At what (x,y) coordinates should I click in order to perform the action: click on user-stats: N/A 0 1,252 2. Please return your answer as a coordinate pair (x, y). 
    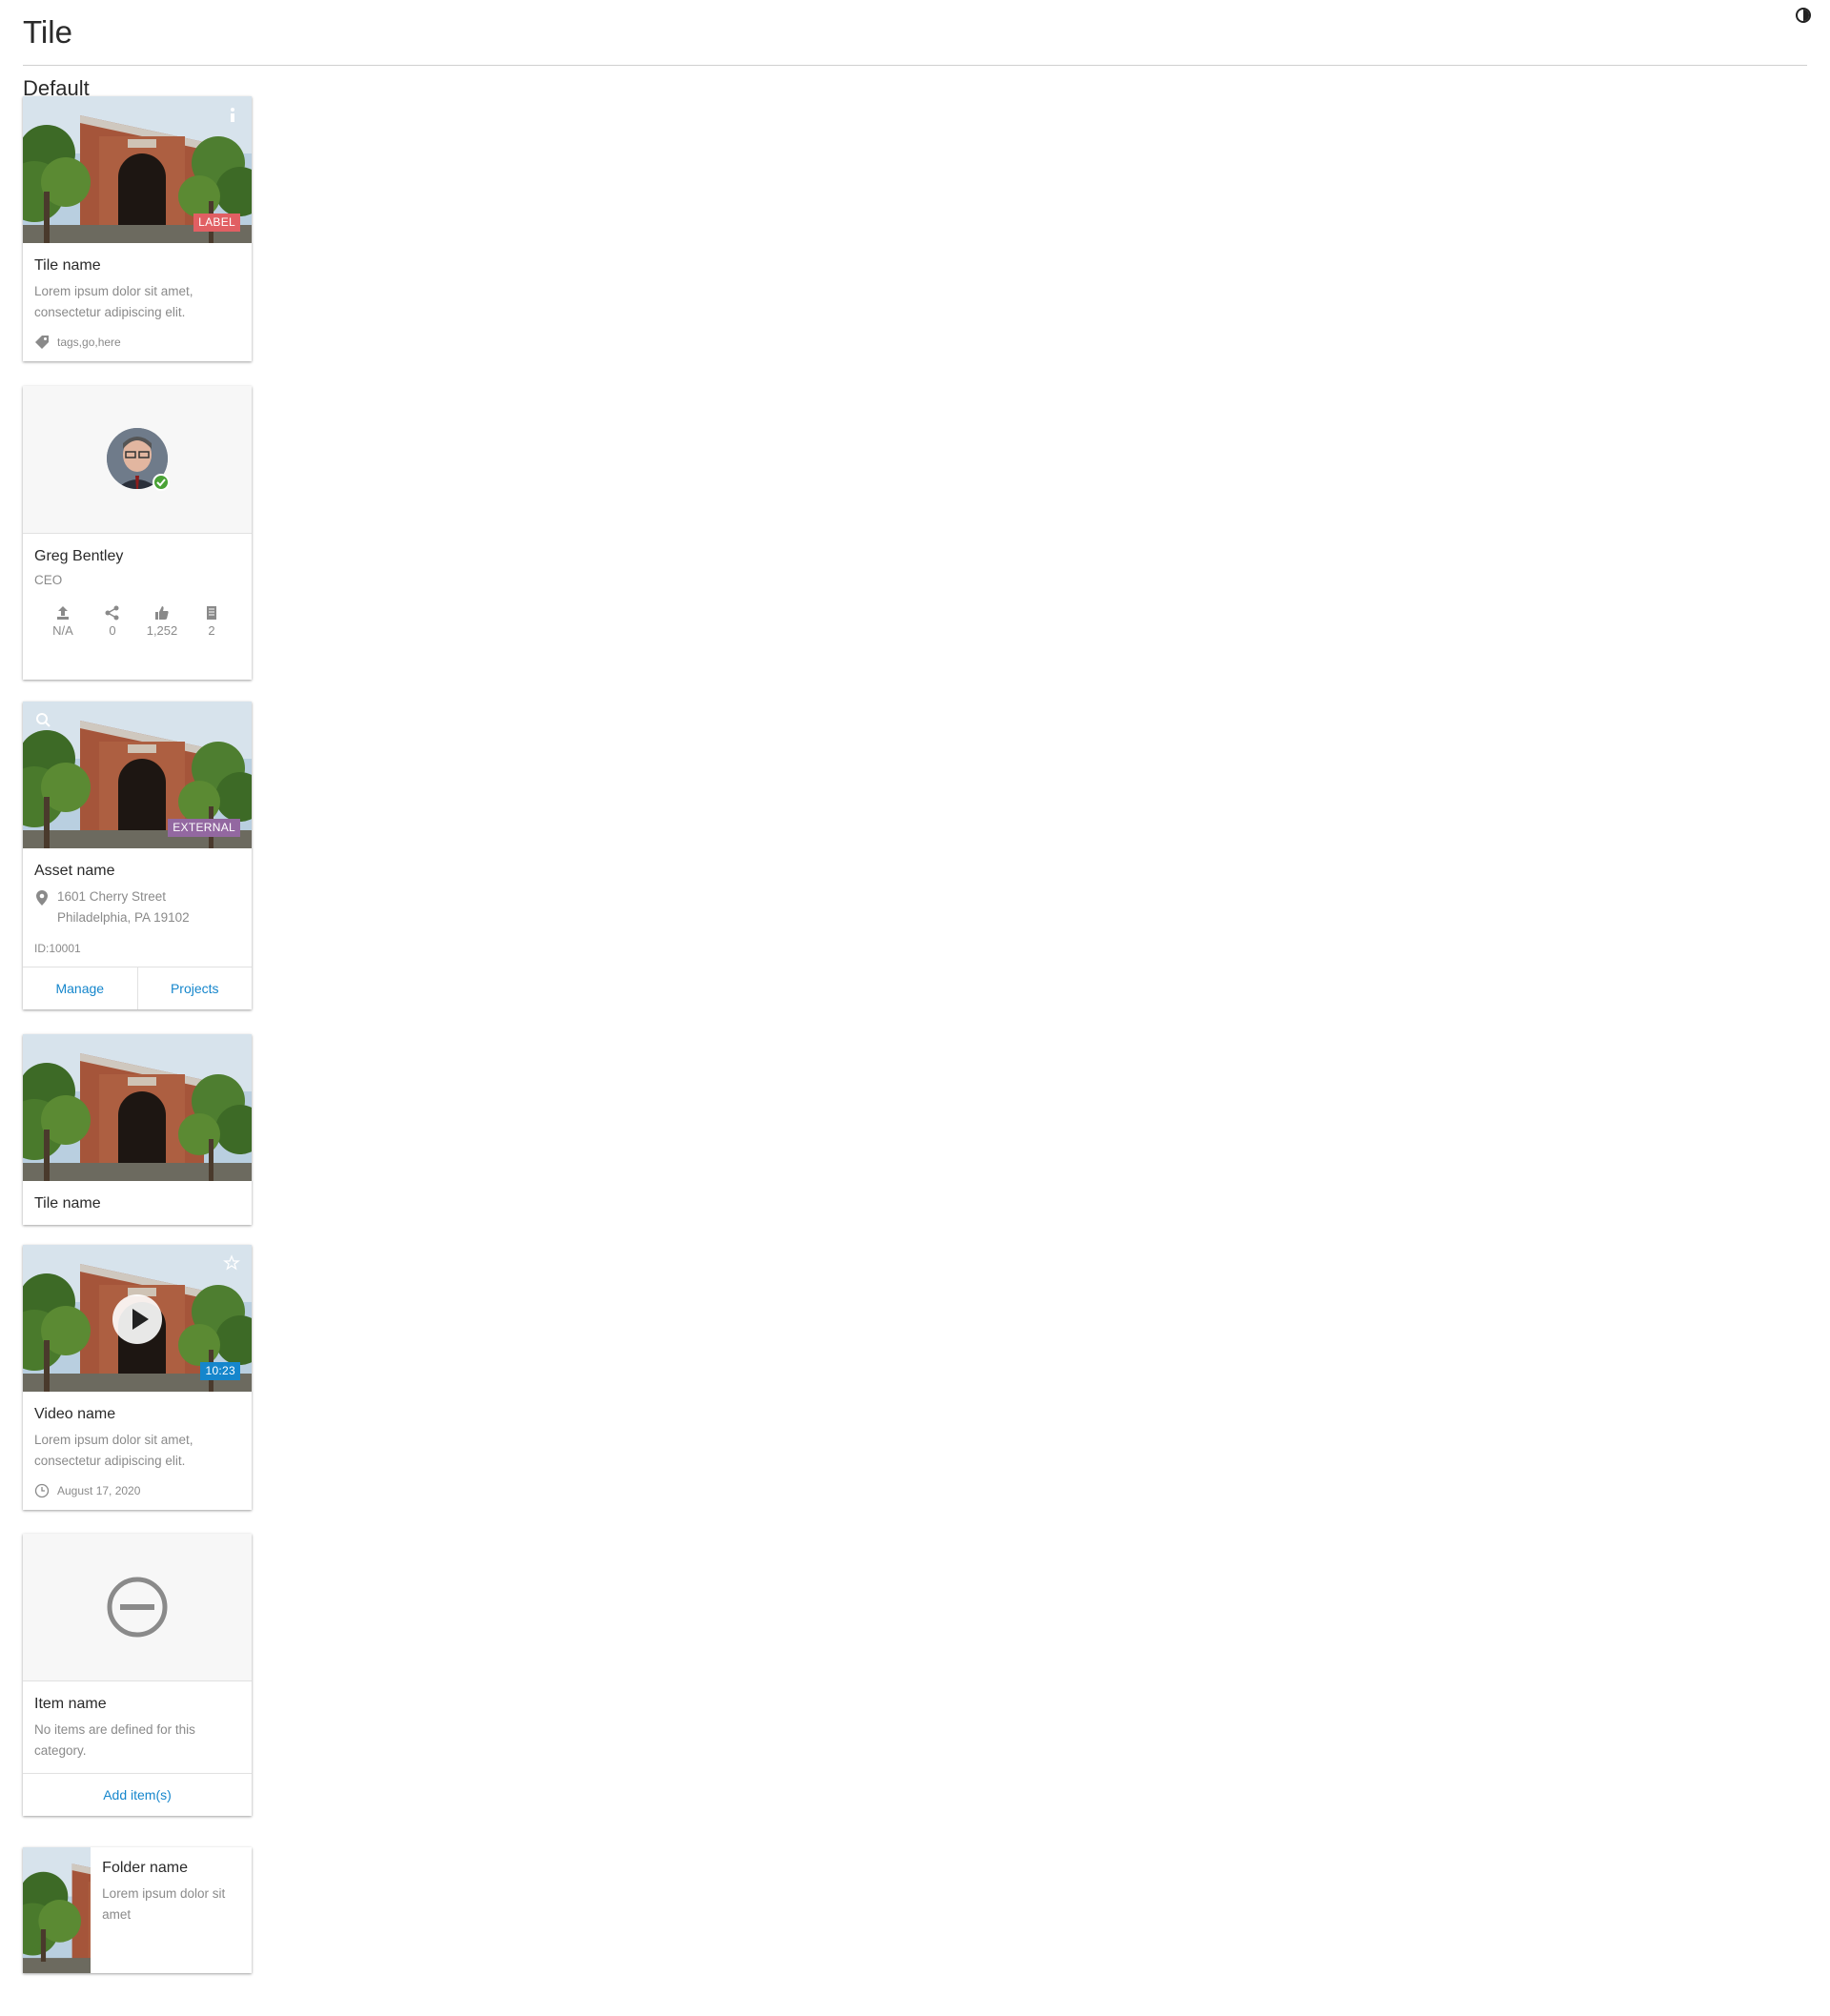
    Looking at the image, I should click on (137, 621).